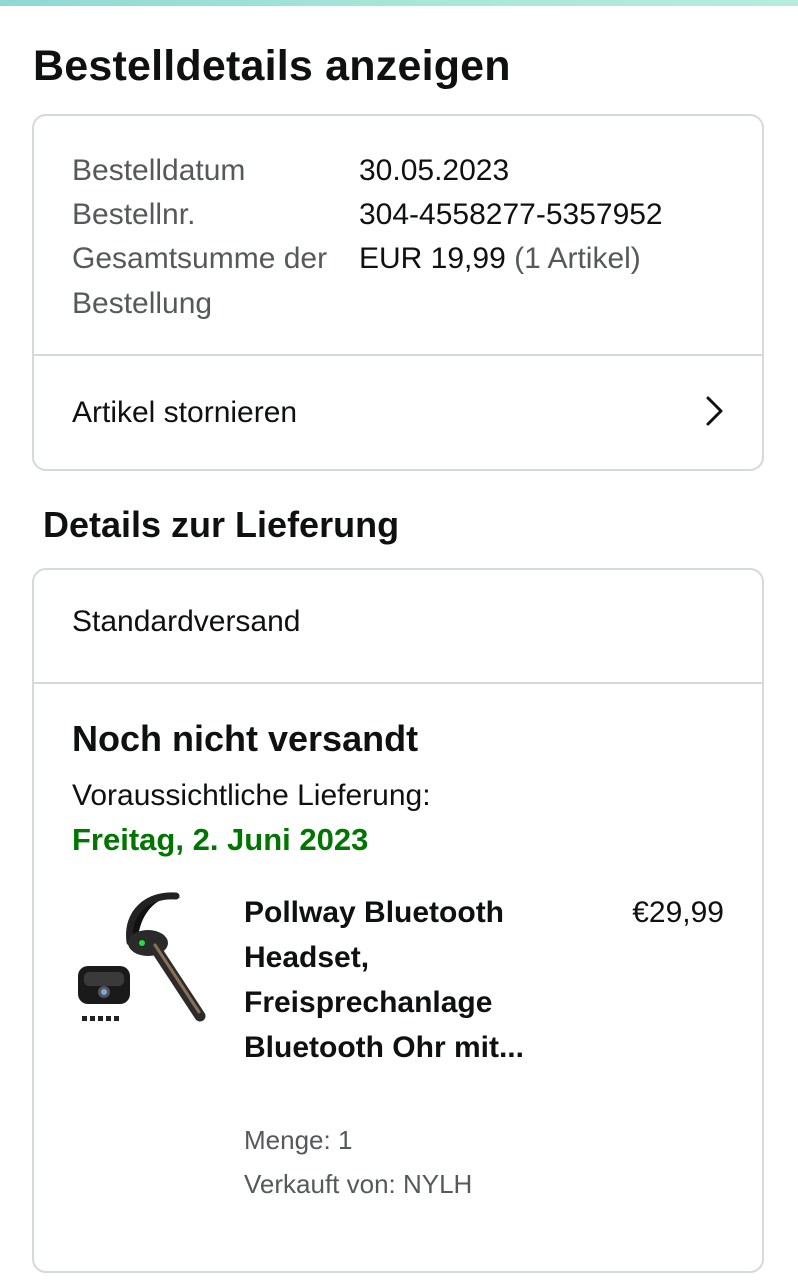 This screenshot has width=798, height=1280. I want to click on shipping-method: Standardversand, so click(186, 621).